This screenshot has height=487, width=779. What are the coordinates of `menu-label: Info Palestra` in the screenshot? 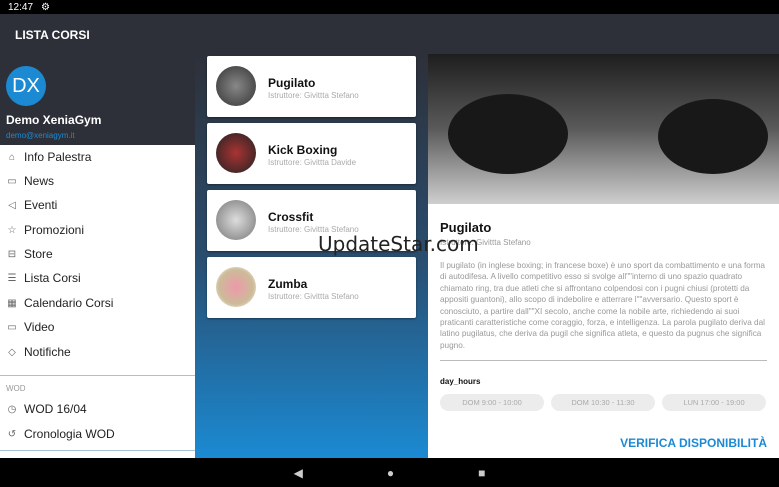 It's located at (58, 157).